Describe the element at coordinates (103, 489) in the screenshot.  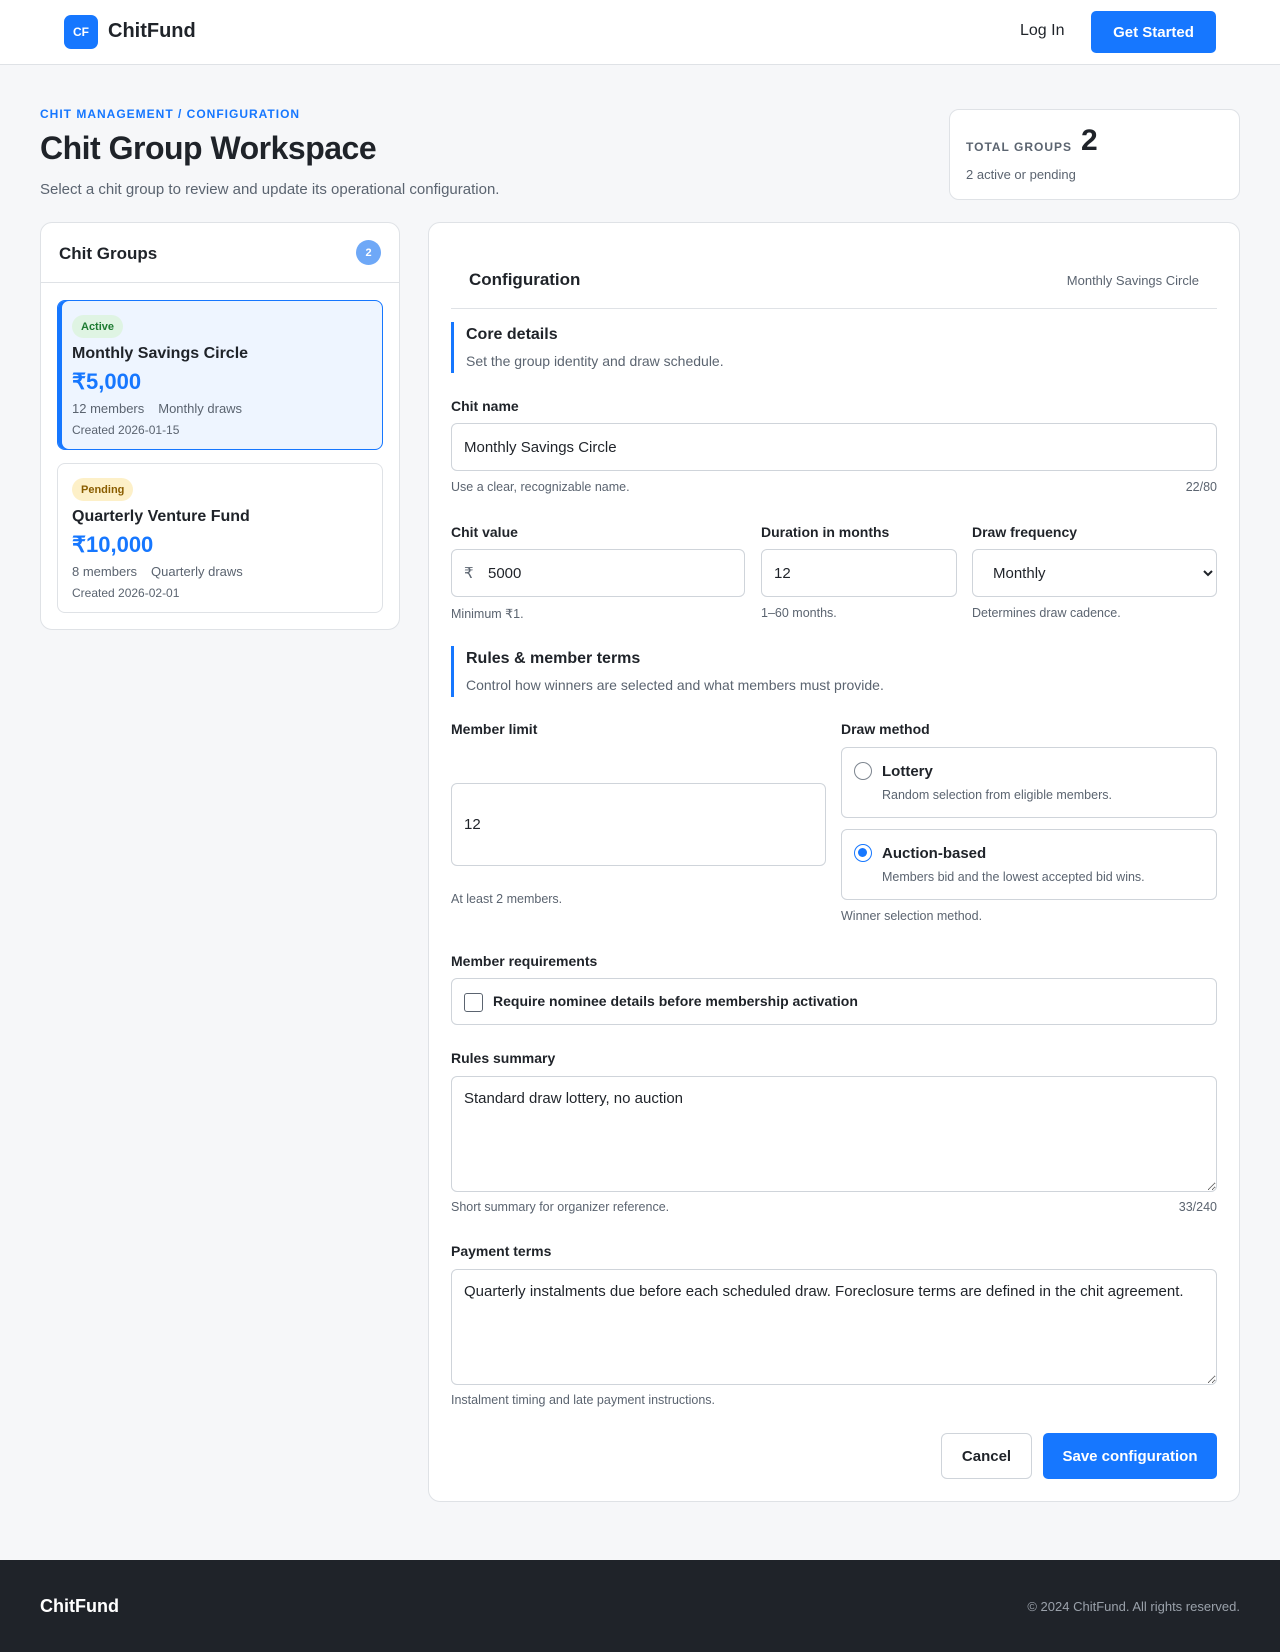
I see `status-badge: Pending` at that location.